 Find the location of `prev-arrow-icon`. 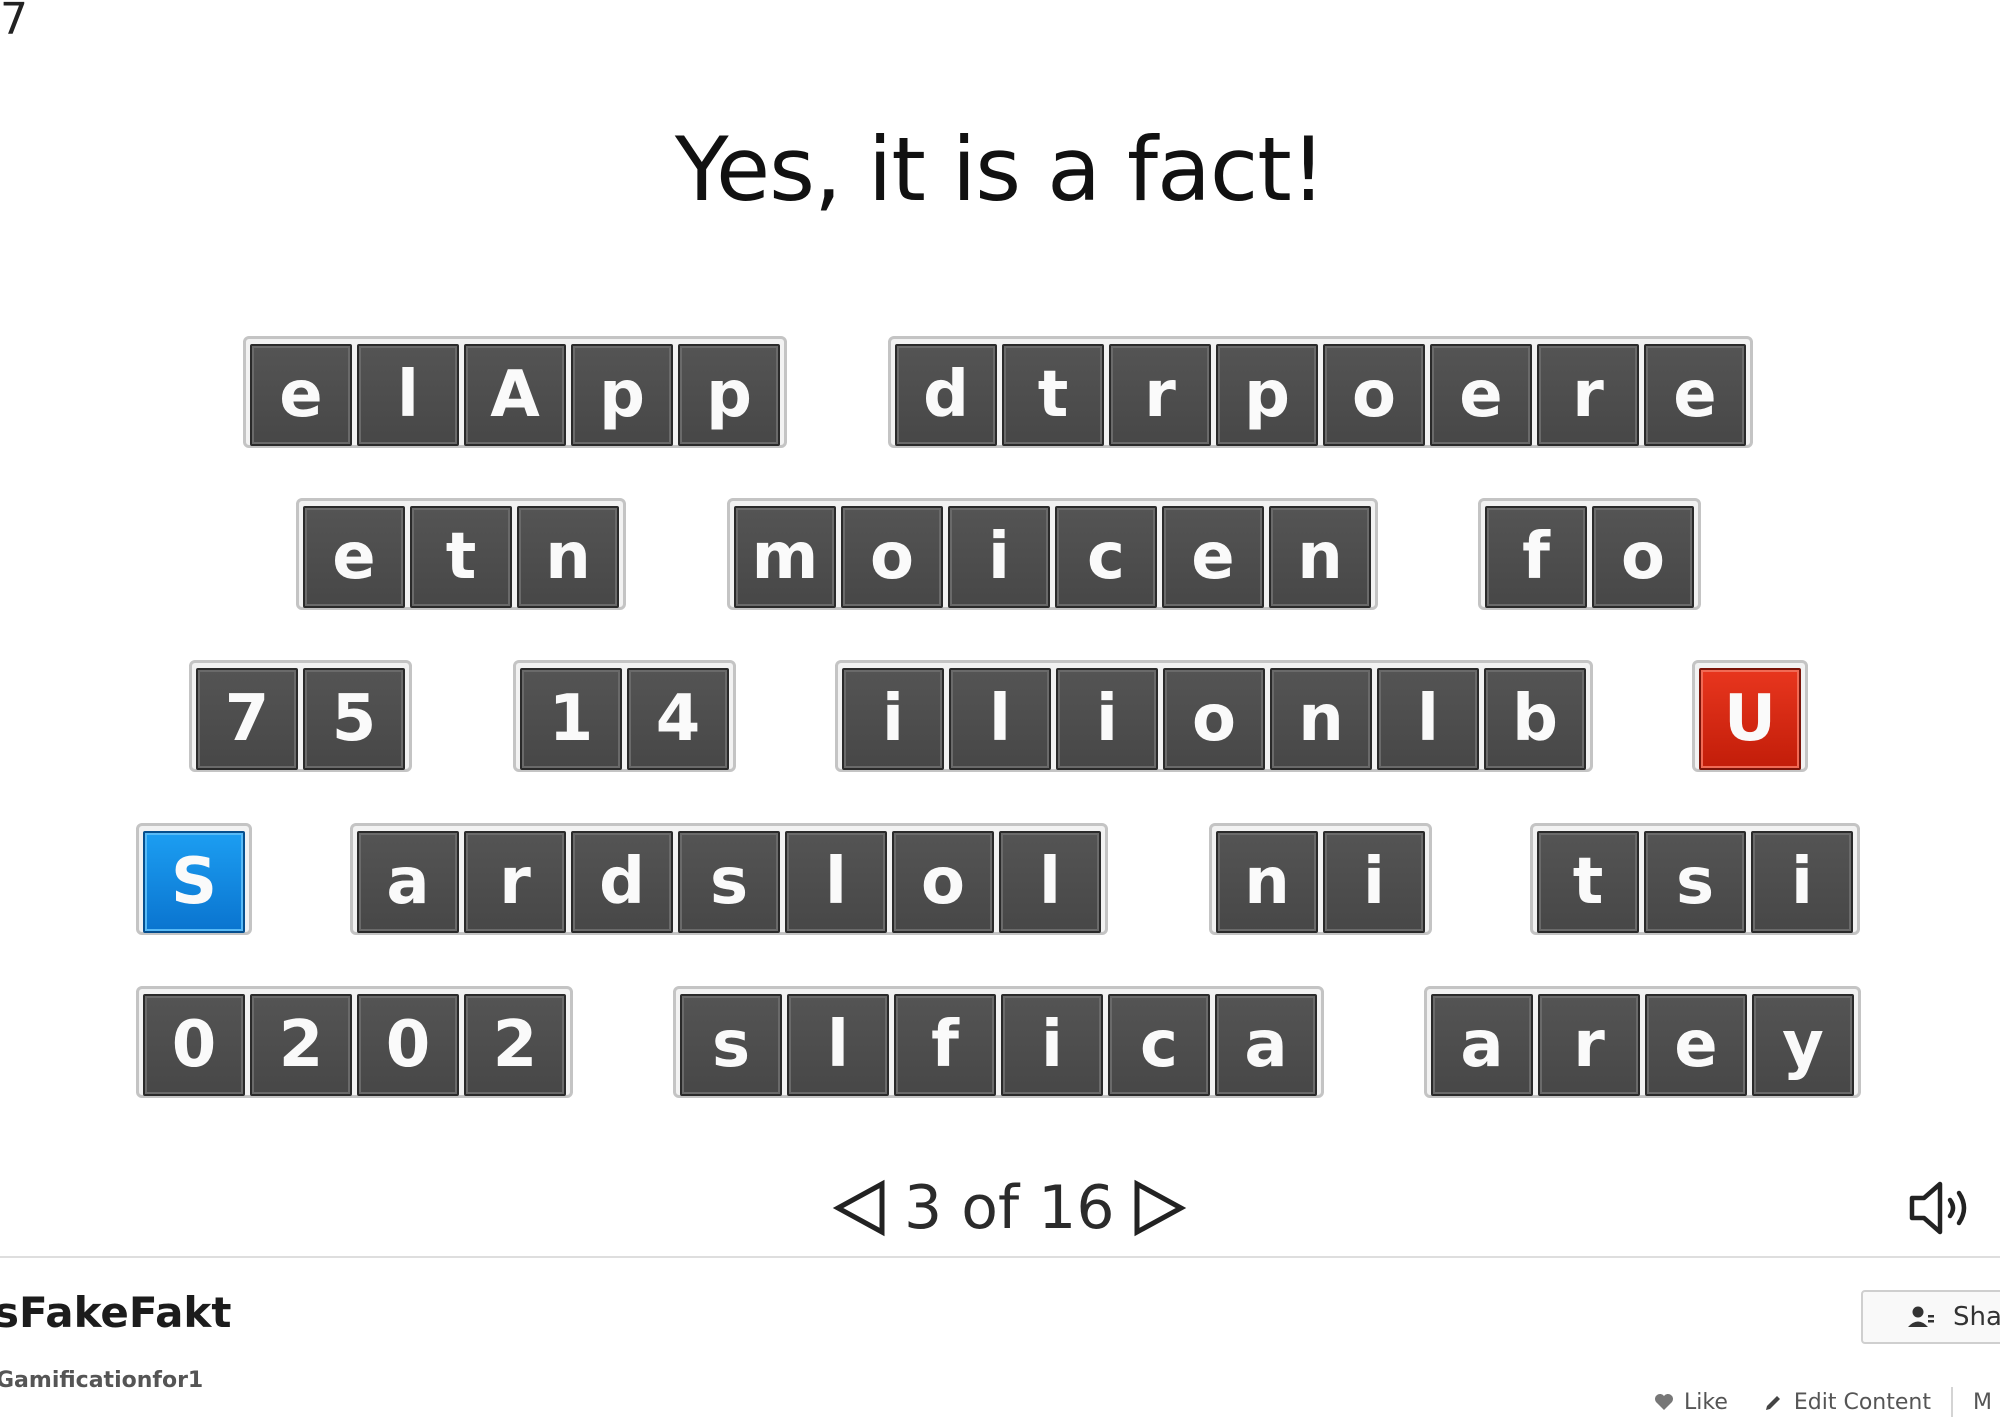

prev-arrow-icon is located at coordinates (860, 1208).